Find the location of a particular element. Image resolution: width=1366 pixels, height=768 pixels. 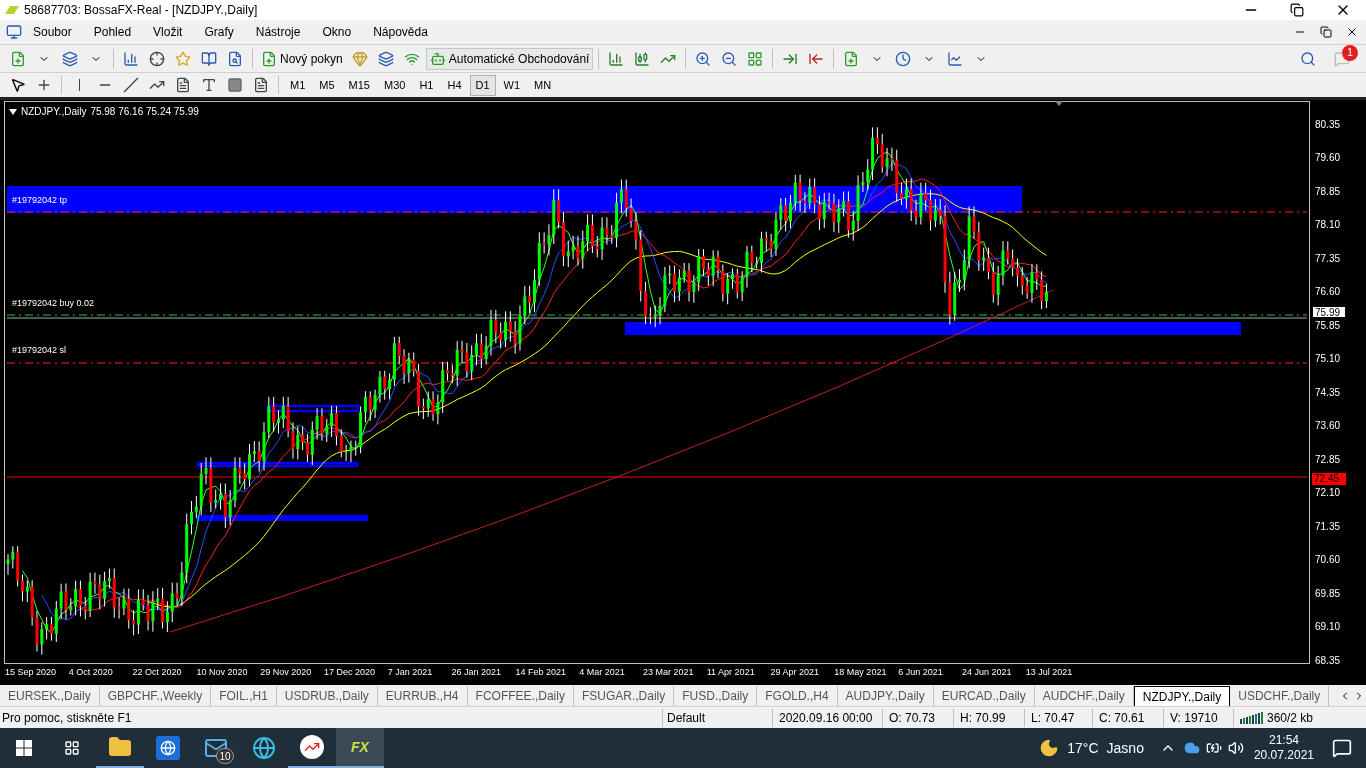

volume-icon is located at coordinates (1235, 748).